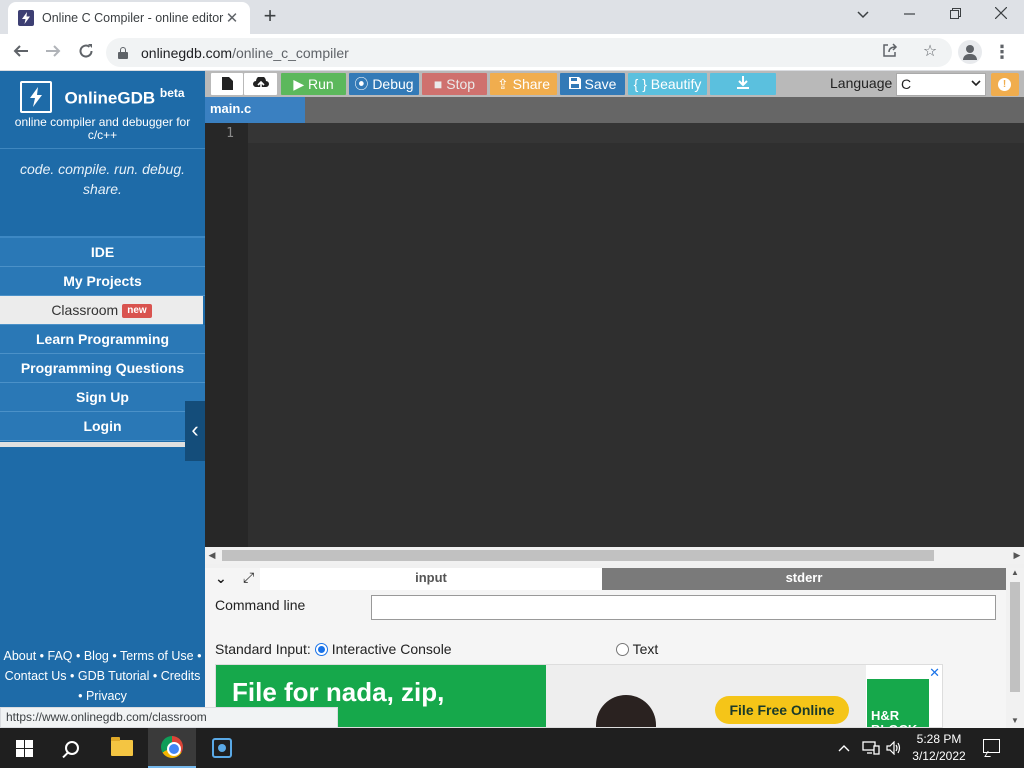 This screenshot has height=768, width=1024. Describe the element at coordinates (129, 18) in the screenshot. I see `browser-tab: Online C Compiler - online editor ✕` at that location.